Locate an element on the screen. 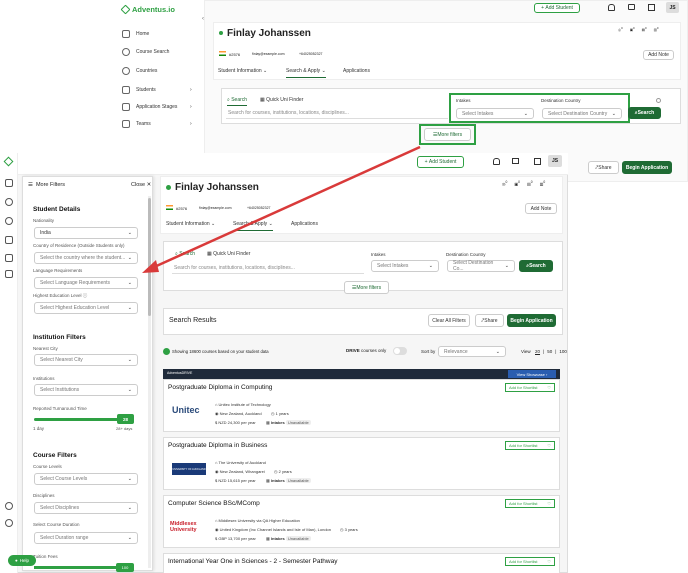 The height and width of the screenshot is (573, 688). red-arrow-line is located at coordinates (286, 207).